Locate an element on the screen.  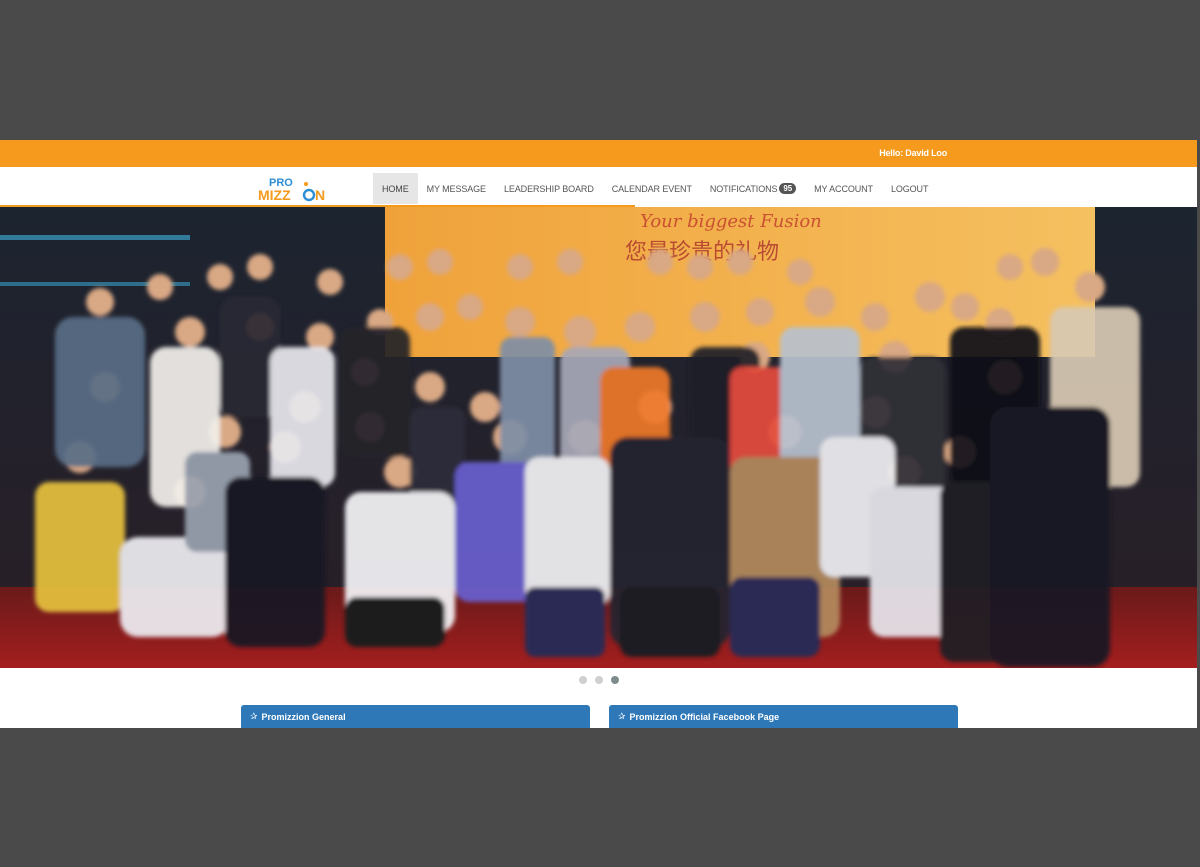
nav-leadership-board: LEADERSHIP BOARD is located at coordinates (549, 188).